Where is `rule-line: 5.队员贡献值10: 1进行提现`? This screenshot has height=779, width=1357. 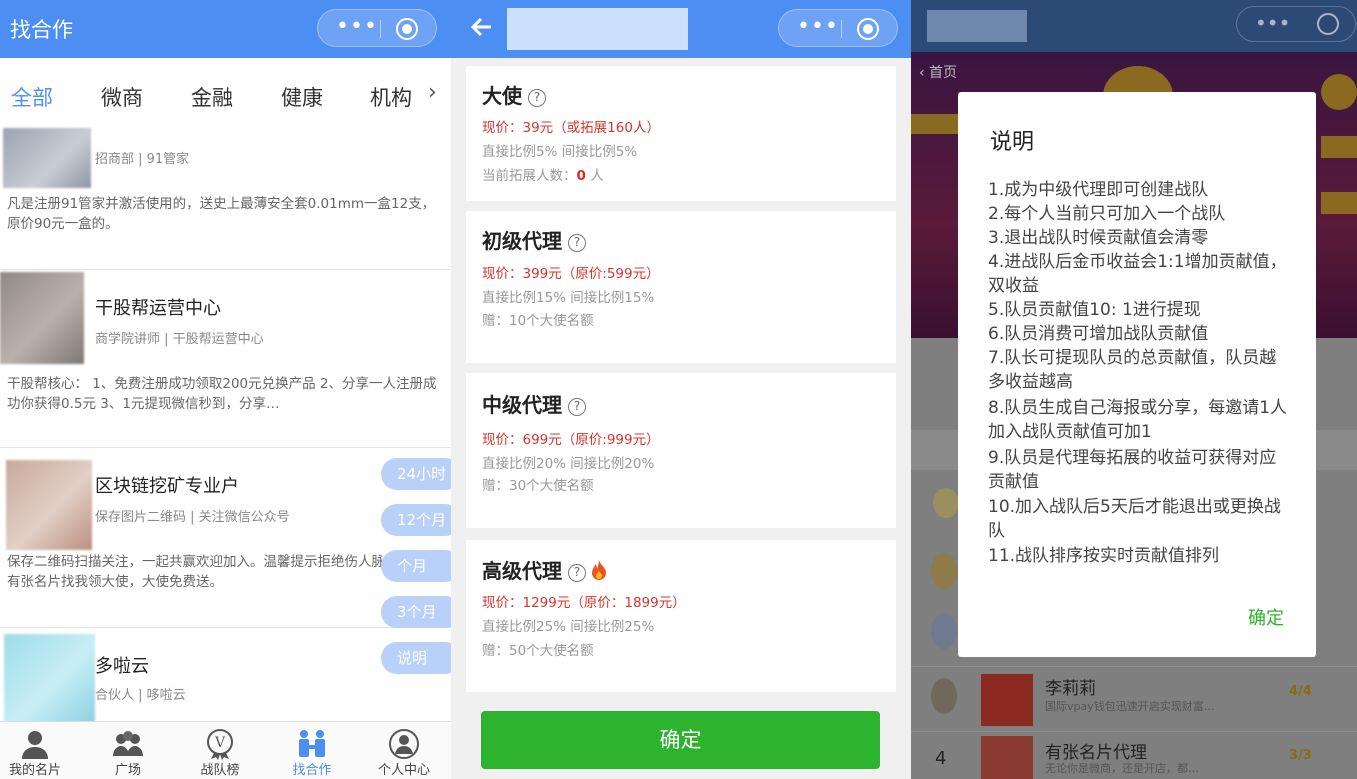
rule-line: 5.队员贡献值10: 1进行提现 is located at coordinates (1094, 310).